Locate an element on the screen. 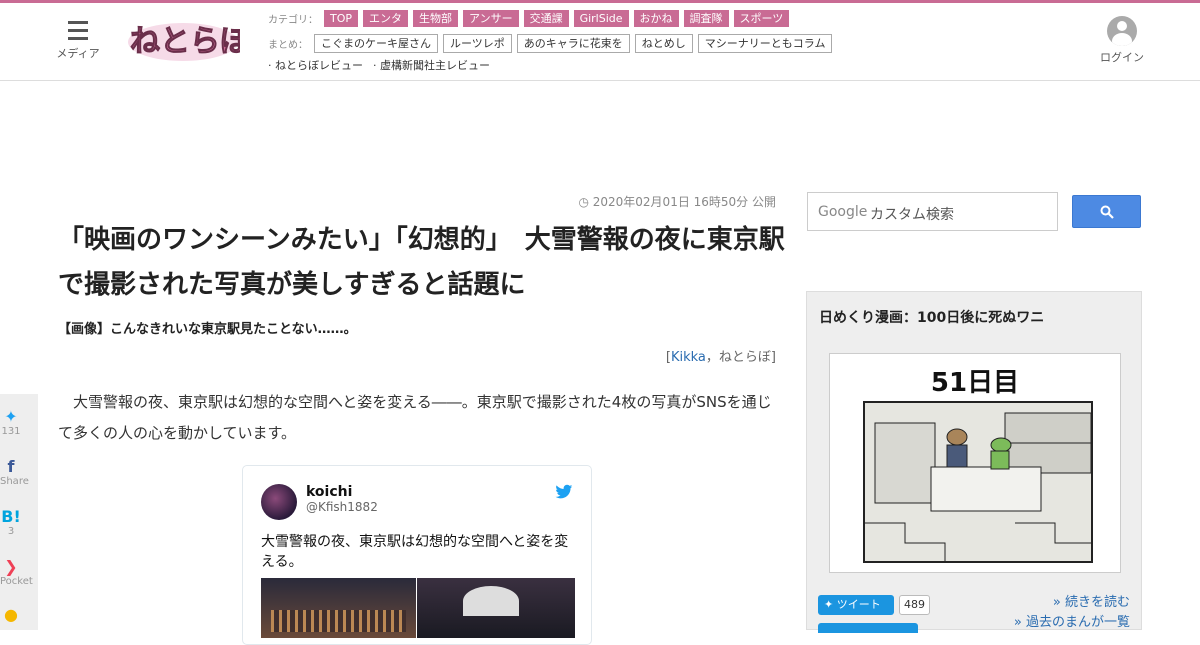  nlab-logo: ねとらぼ is located at coordinates (183, 40).